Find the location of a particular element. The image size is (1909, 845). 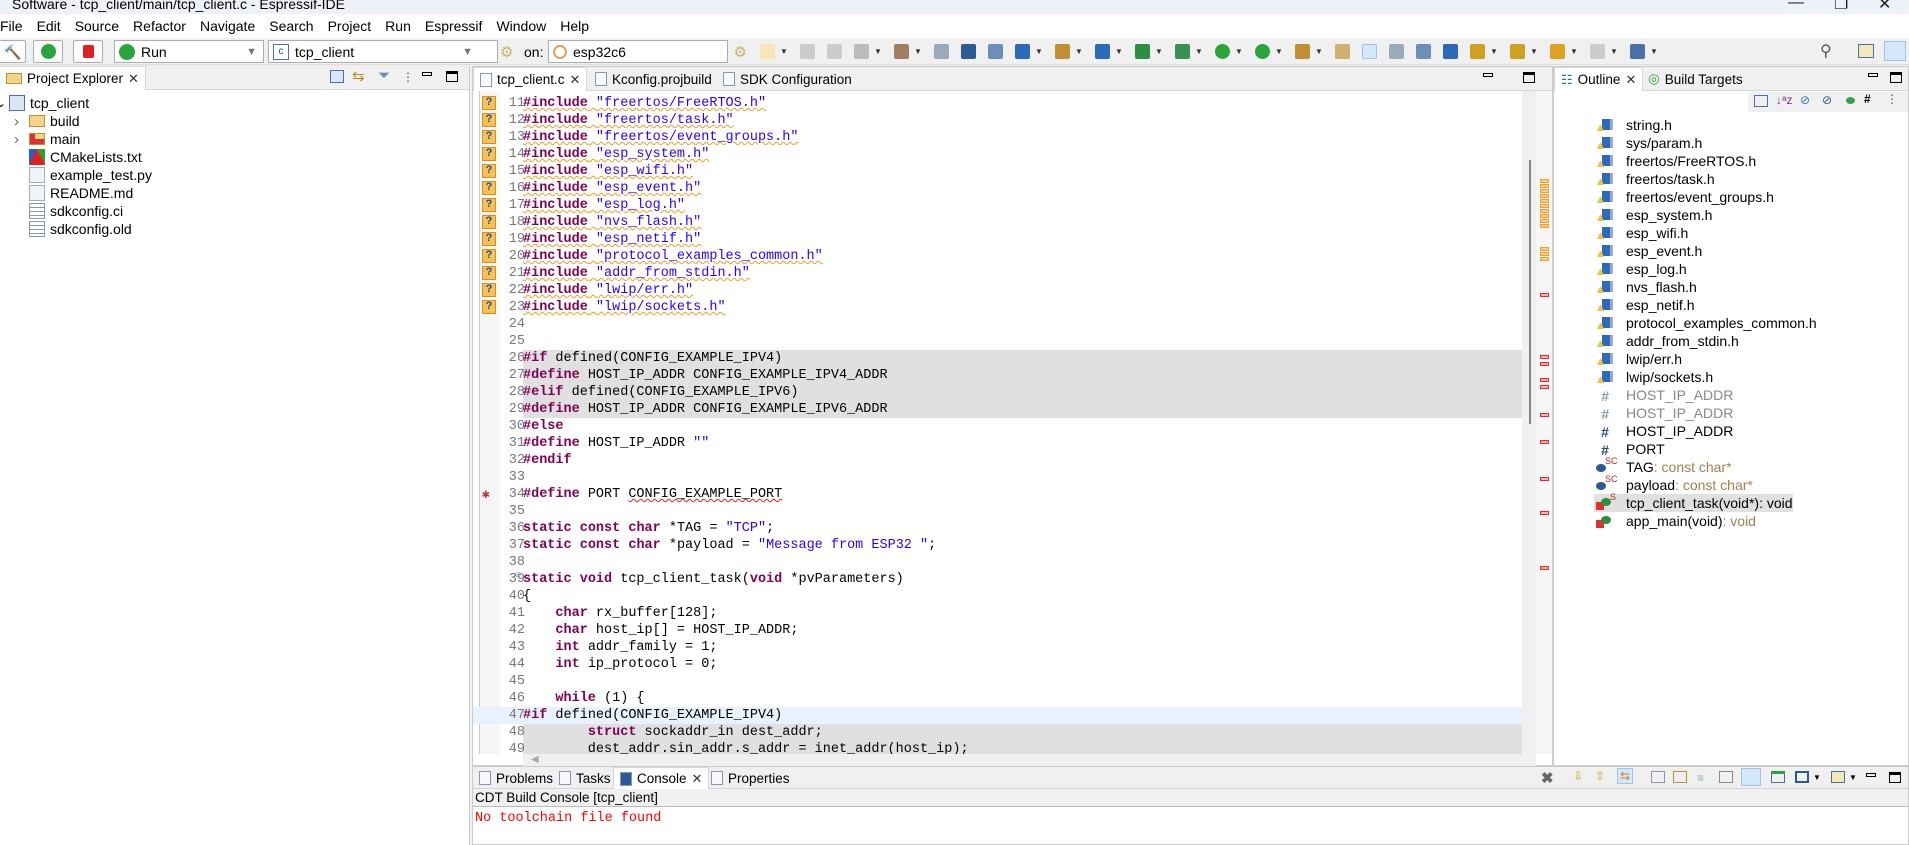

tab-kconfig-projbuild: Kconfig.projbuild is located at coordinates (653, 79).